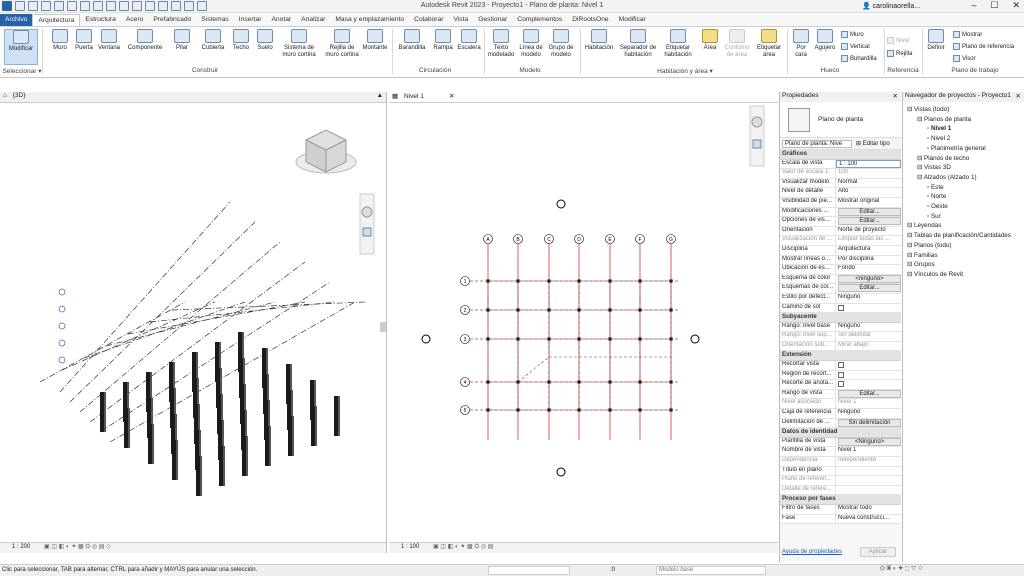 The height and width of the screenshot is (576, 1024). Describe the element at coordinates (868, 451) in the screenshot. I see `property-value: Nivel 1` at that location.